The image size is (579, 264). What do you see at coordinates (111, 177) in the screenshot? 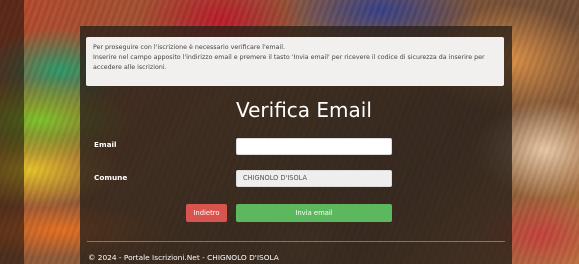
I see `comune-label: Comune` at bounding box center [111, 177].